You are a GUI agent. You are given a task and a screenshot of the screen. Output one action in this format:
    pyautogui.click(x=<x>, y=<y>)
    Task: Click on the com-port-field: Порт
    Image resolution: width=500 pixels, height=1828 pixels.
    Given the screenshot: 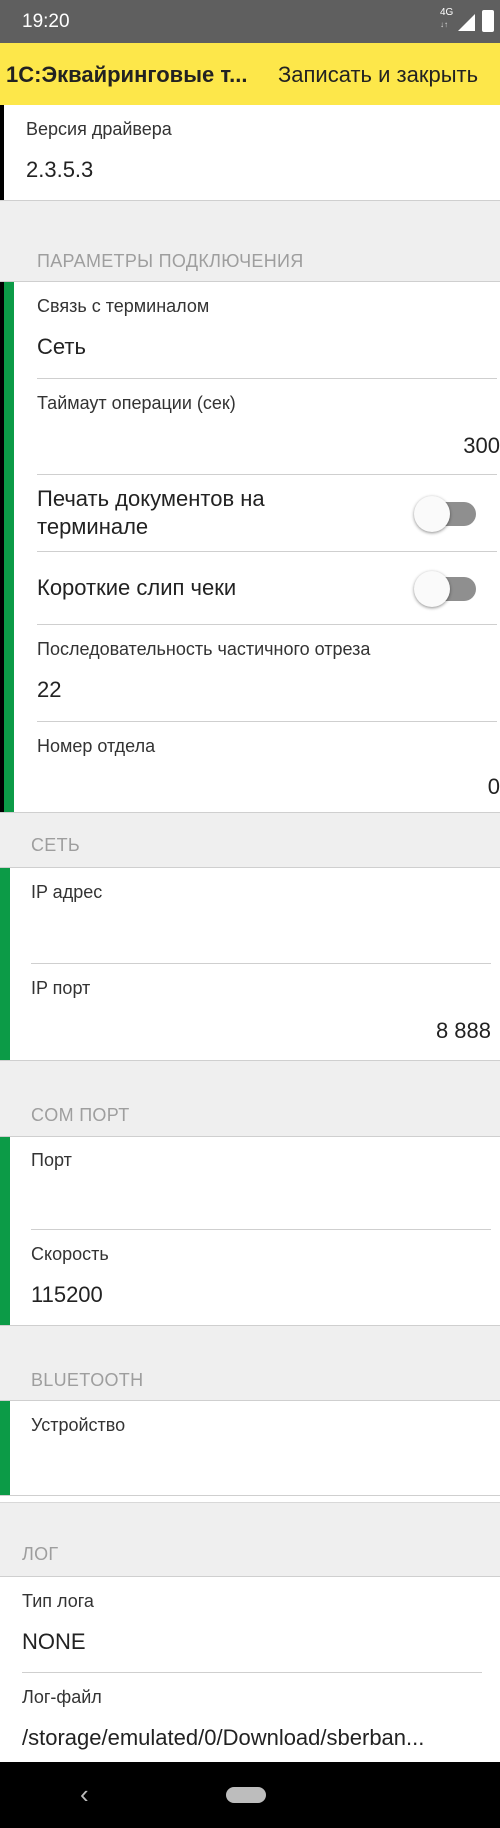 What is the action you would take?
    pyautogui.click(x=255, y=1183)
    